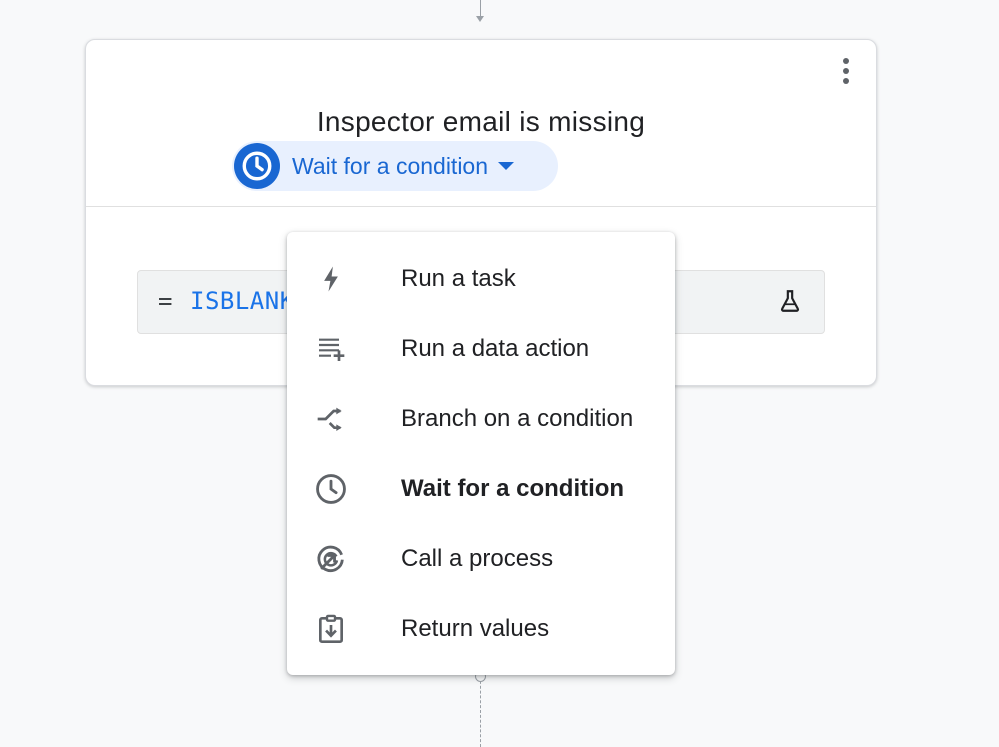  I want to click on clipboard-download-icon, so click(331, 629).